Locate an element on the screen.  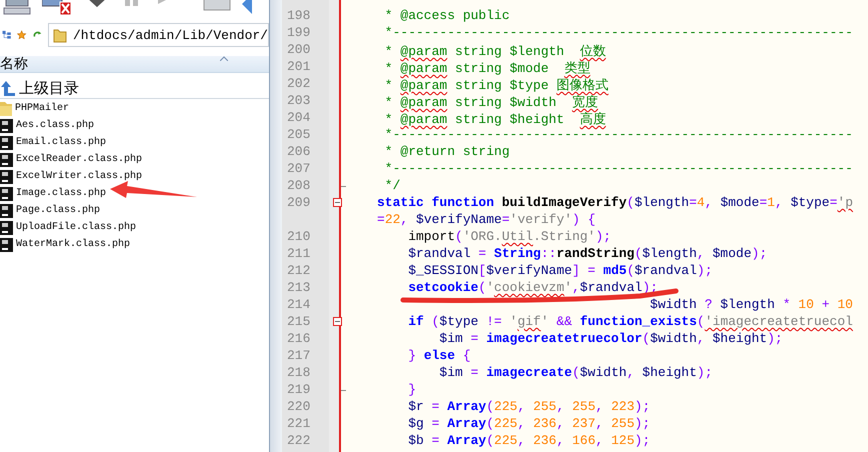
file-name: Page.class.php is located at coordinates (58, 210).